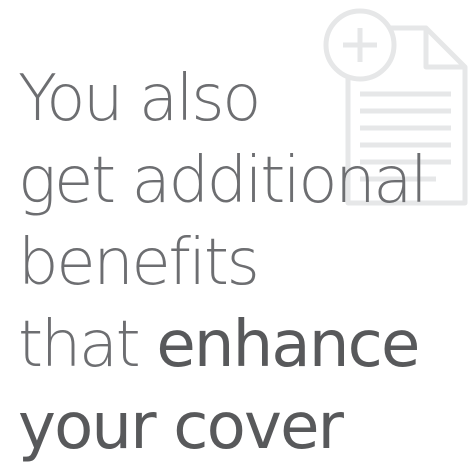  I want to click on headline-line-4-regular: that, so click(87, 345).